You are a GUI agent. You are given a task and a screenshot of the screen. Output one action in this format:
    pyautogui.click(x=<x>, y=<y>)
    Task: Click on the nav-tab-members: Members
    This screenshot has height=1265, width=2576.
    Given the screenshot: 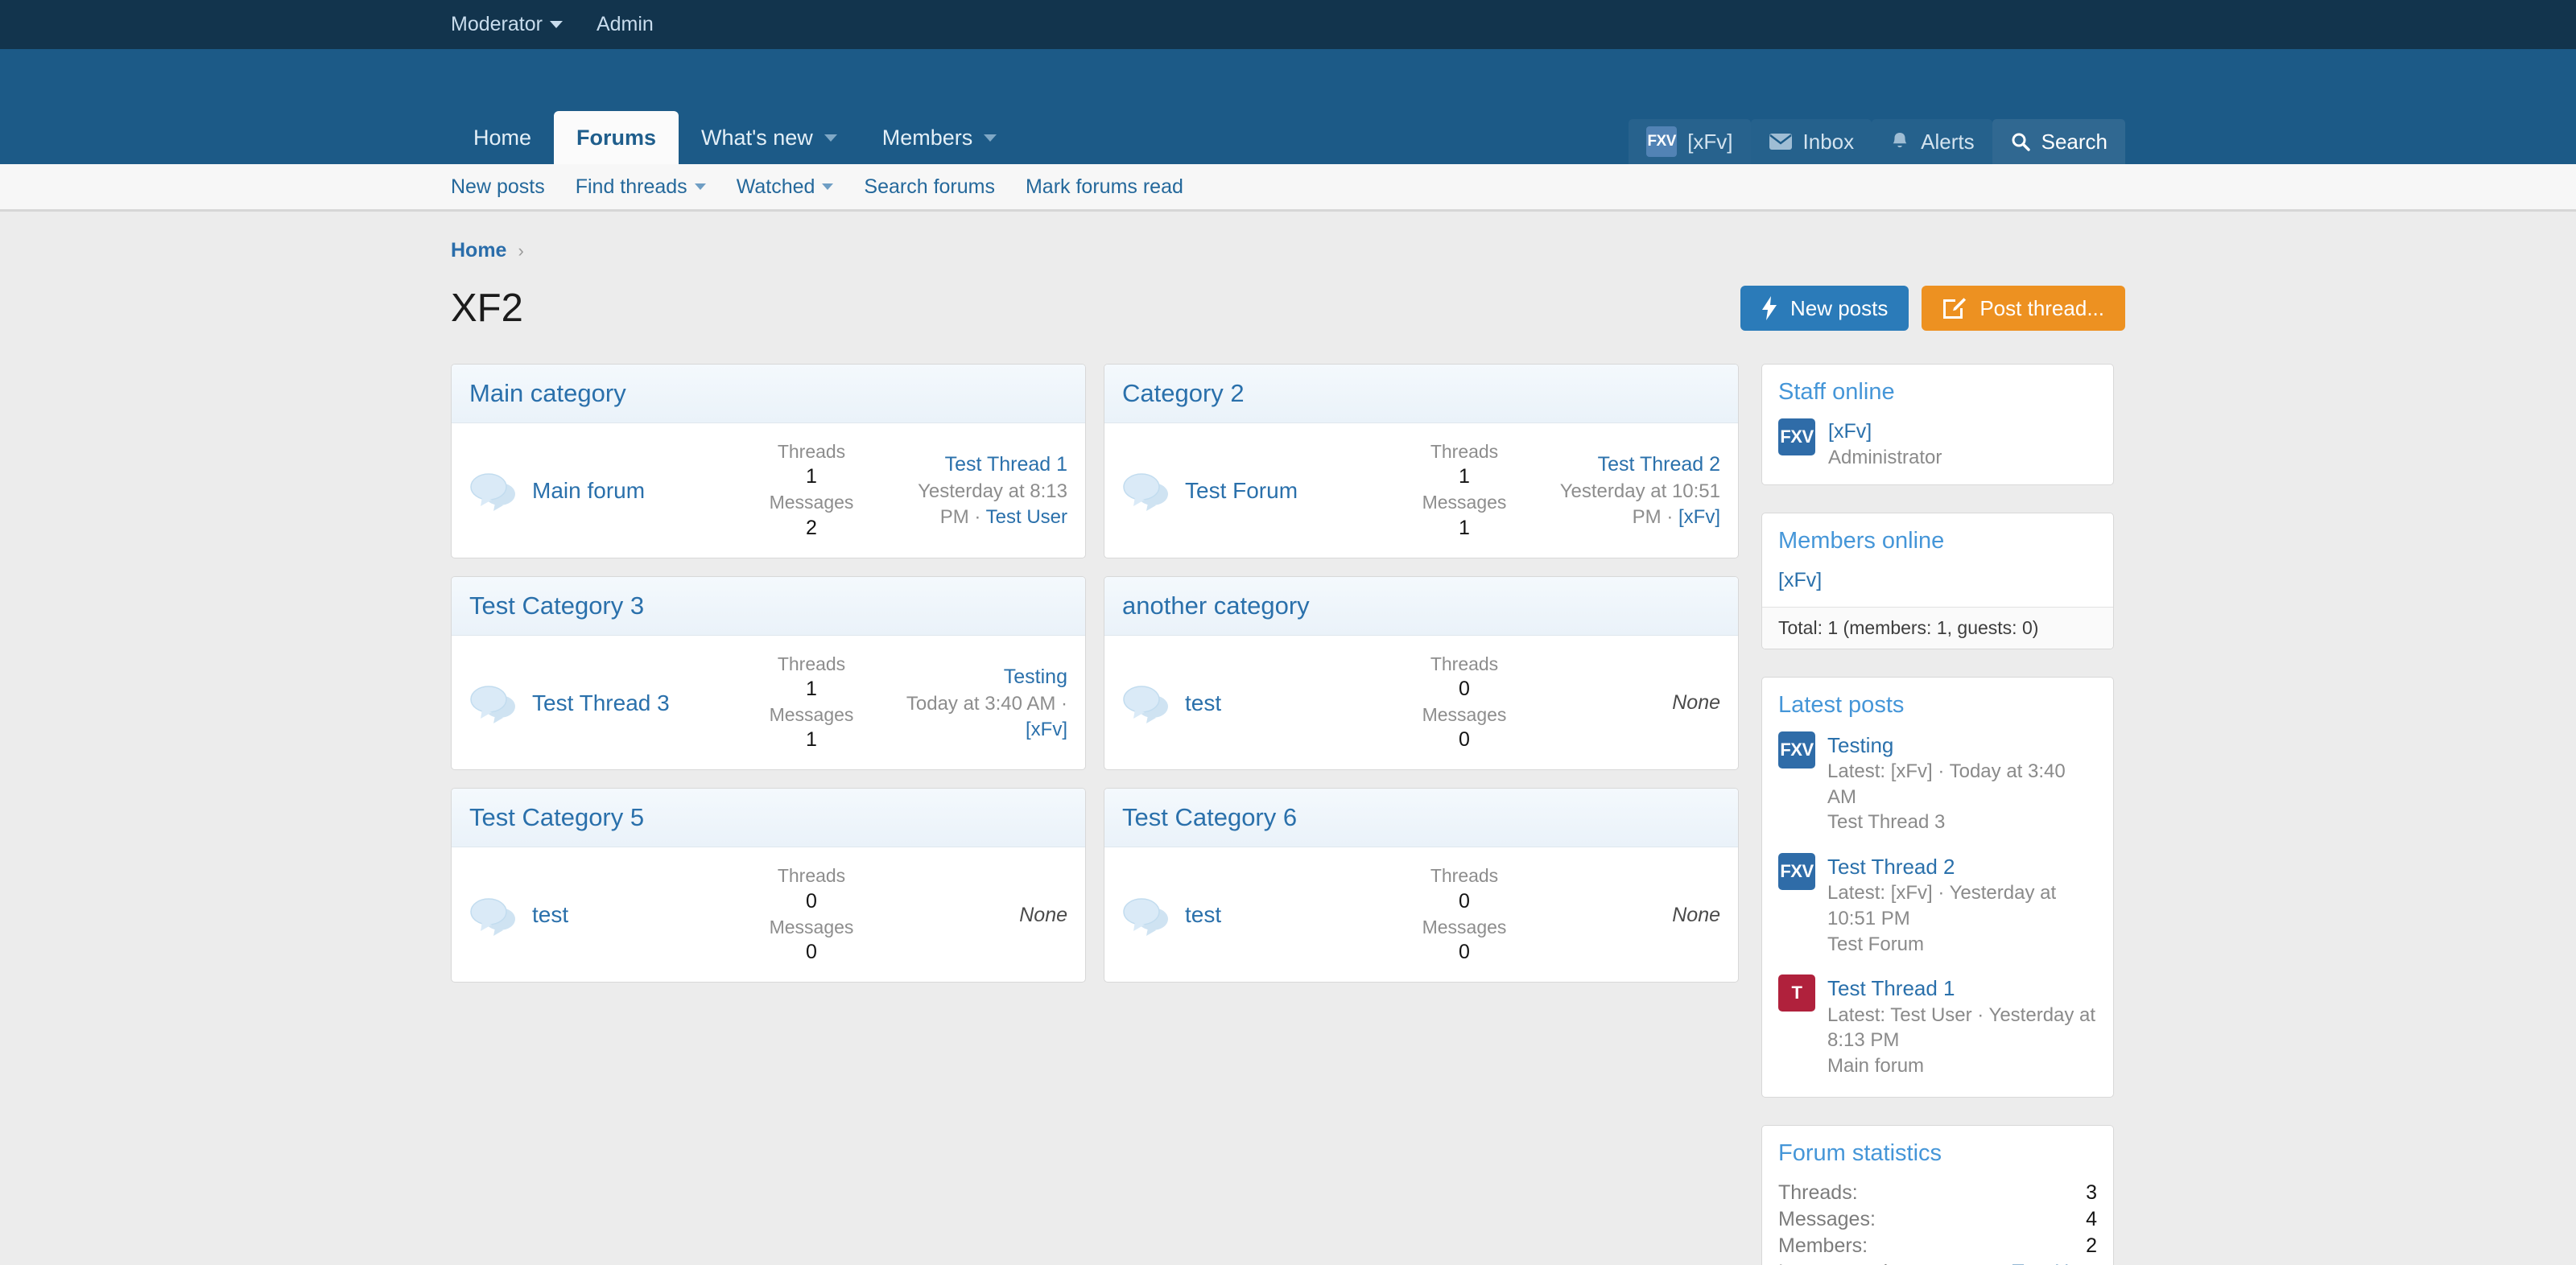 What is the action you would take?
    pyautogui.click(x=940, y=137)
    